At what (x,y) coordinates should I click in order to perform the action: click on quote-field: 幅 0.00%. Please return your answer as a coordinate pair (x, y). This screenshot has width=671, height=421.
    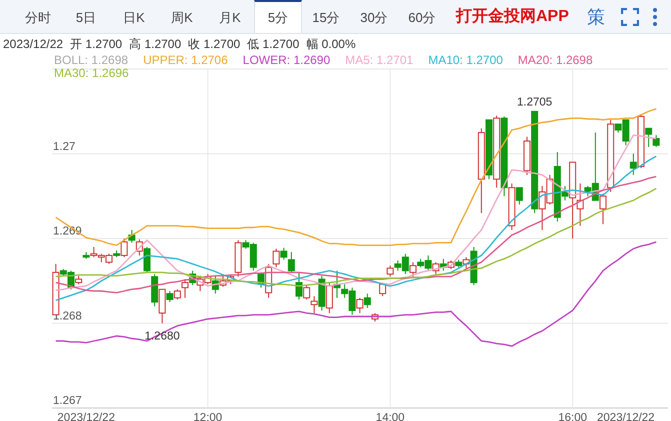
    Looking at the image, I should click on (331, 44).